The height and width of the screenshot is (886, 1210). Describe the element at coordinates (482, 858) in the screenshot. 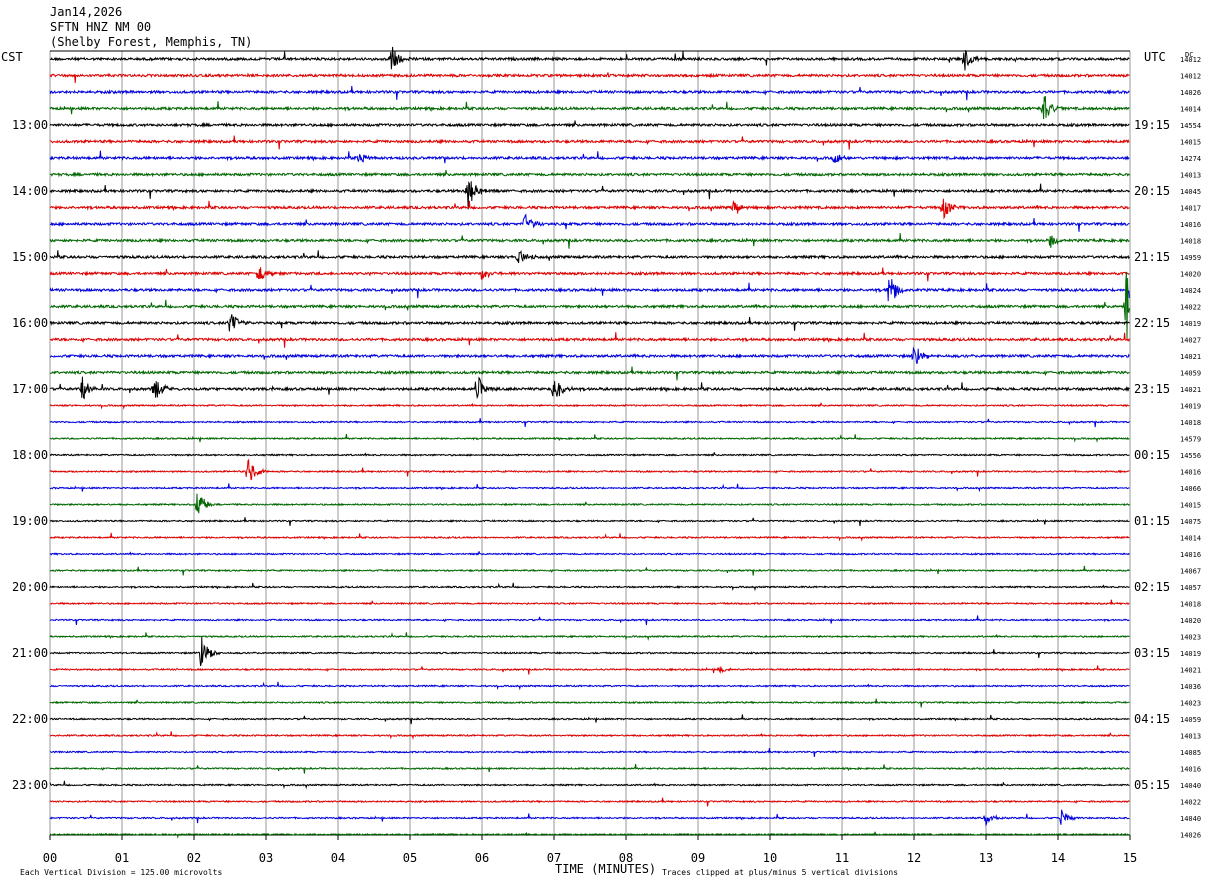

I see `x-tick-label: 06` at that location.